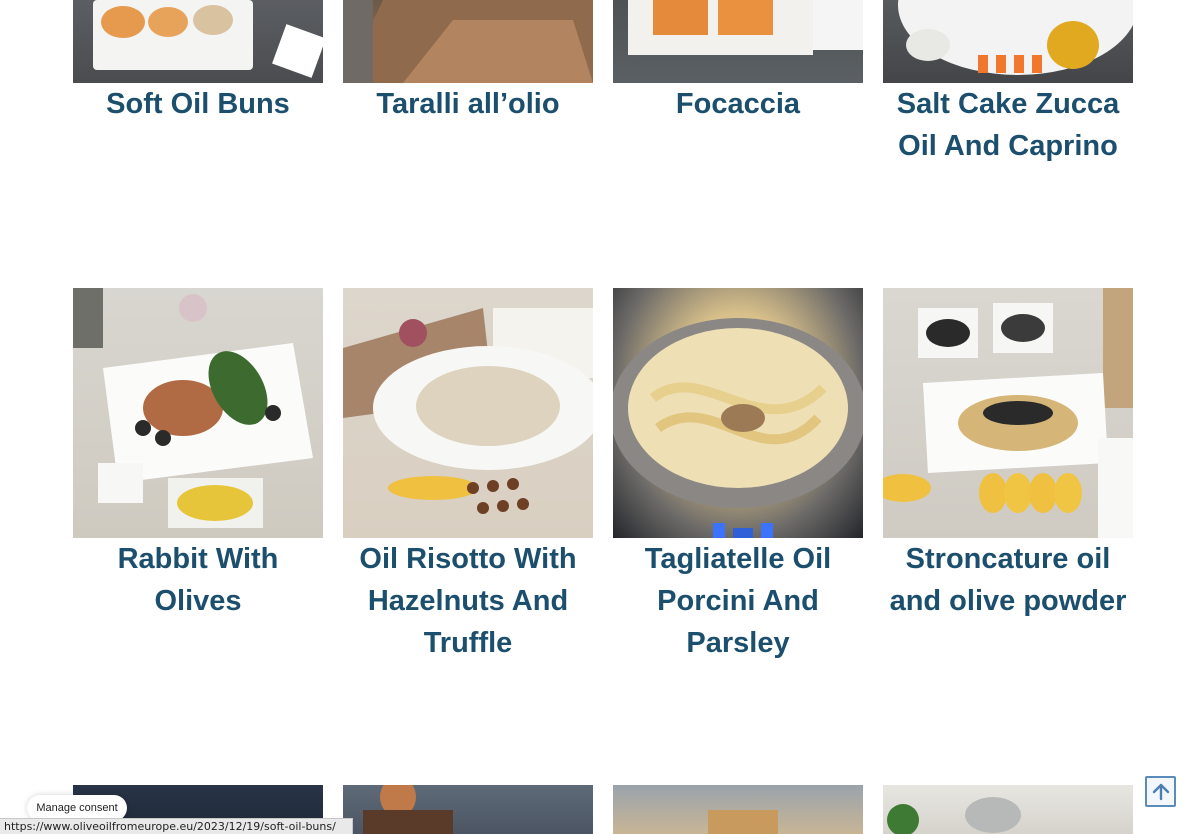 This screenshot has height=834, width=1204. I want to click on recipe-image-tagliatelle, so click(738, 413).